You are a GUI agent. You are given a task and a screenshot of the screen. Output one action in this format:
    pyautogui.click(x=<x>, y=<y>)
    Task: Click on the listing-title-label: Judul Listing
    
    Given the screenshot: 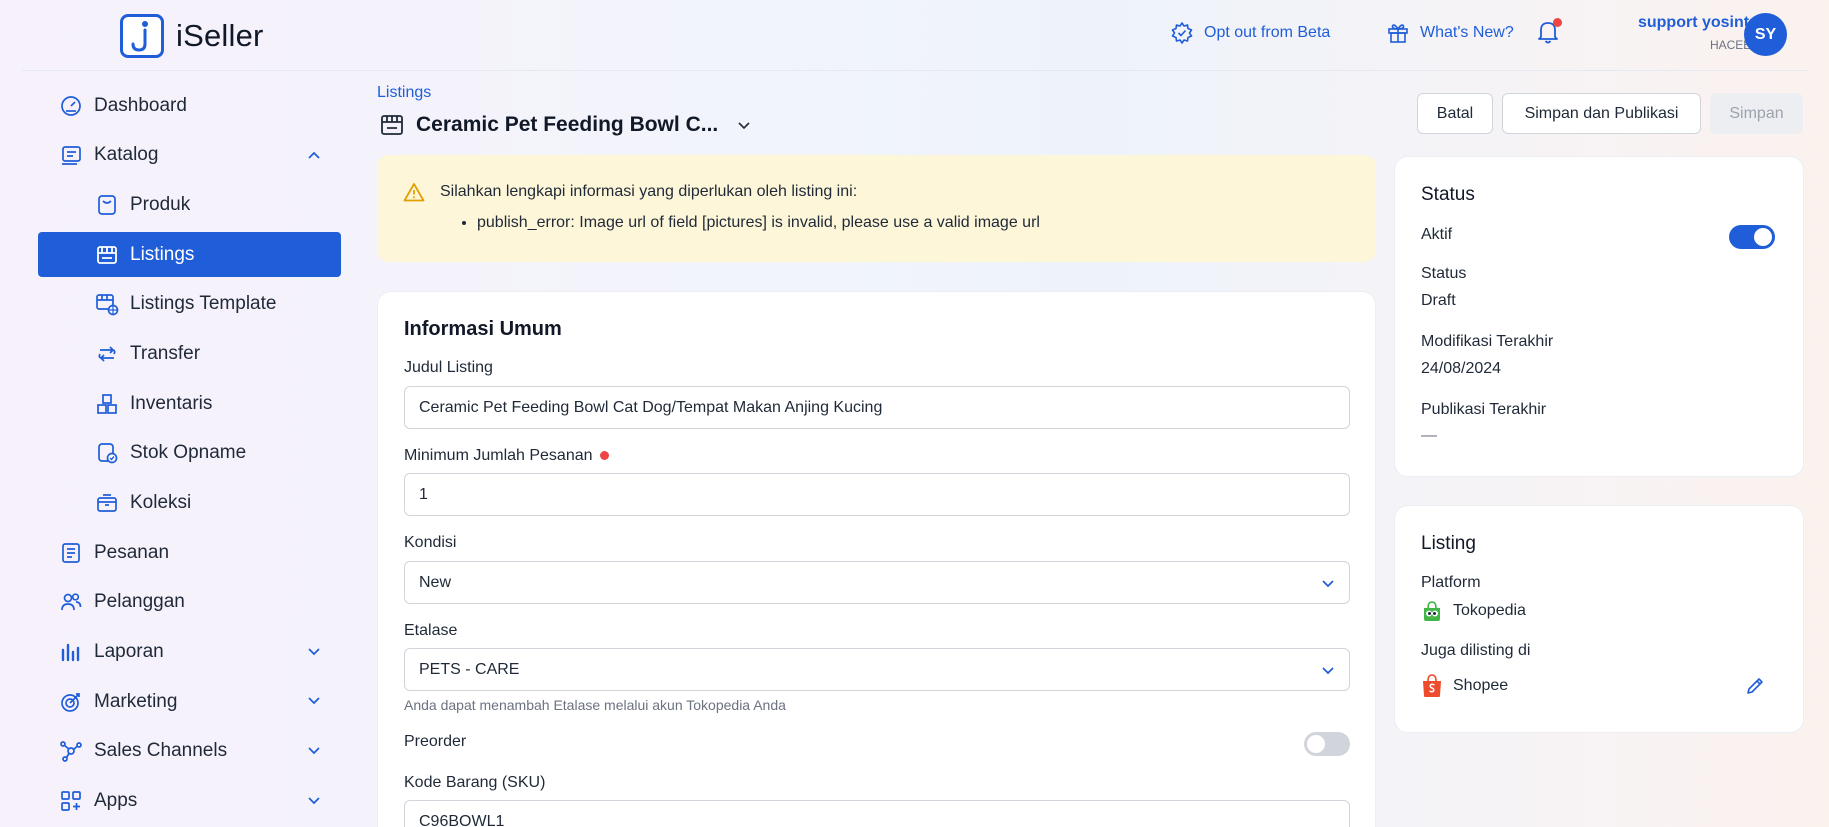 What is the action you would take?
    pyautogui.click(x=448, y=367)
    